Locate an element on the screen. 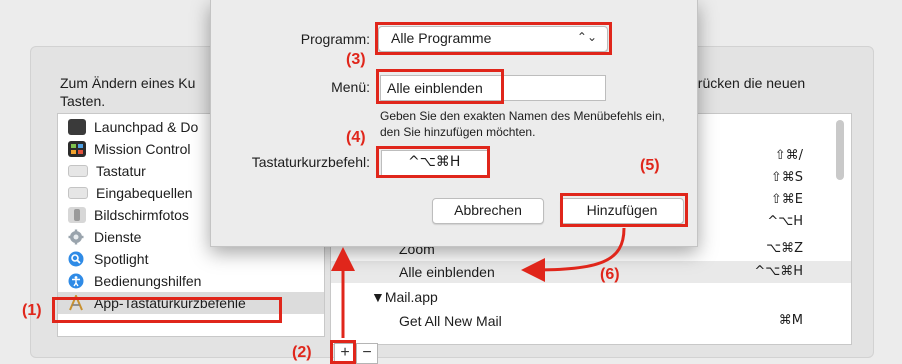  app-group-row: ▼Mail.app is located at coordinates (591, 297).